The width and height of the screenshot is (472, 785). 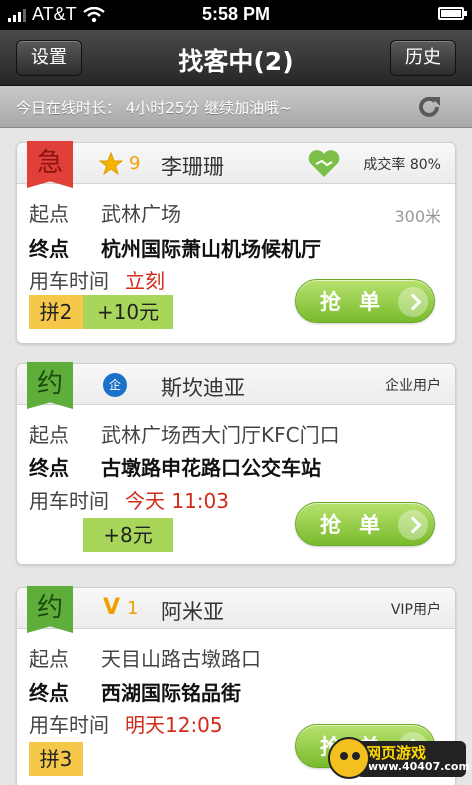 I want to click on online-duration-text: 今日在线时长： 4小时25分 继续加油哦~, so click(x=154, y=108).